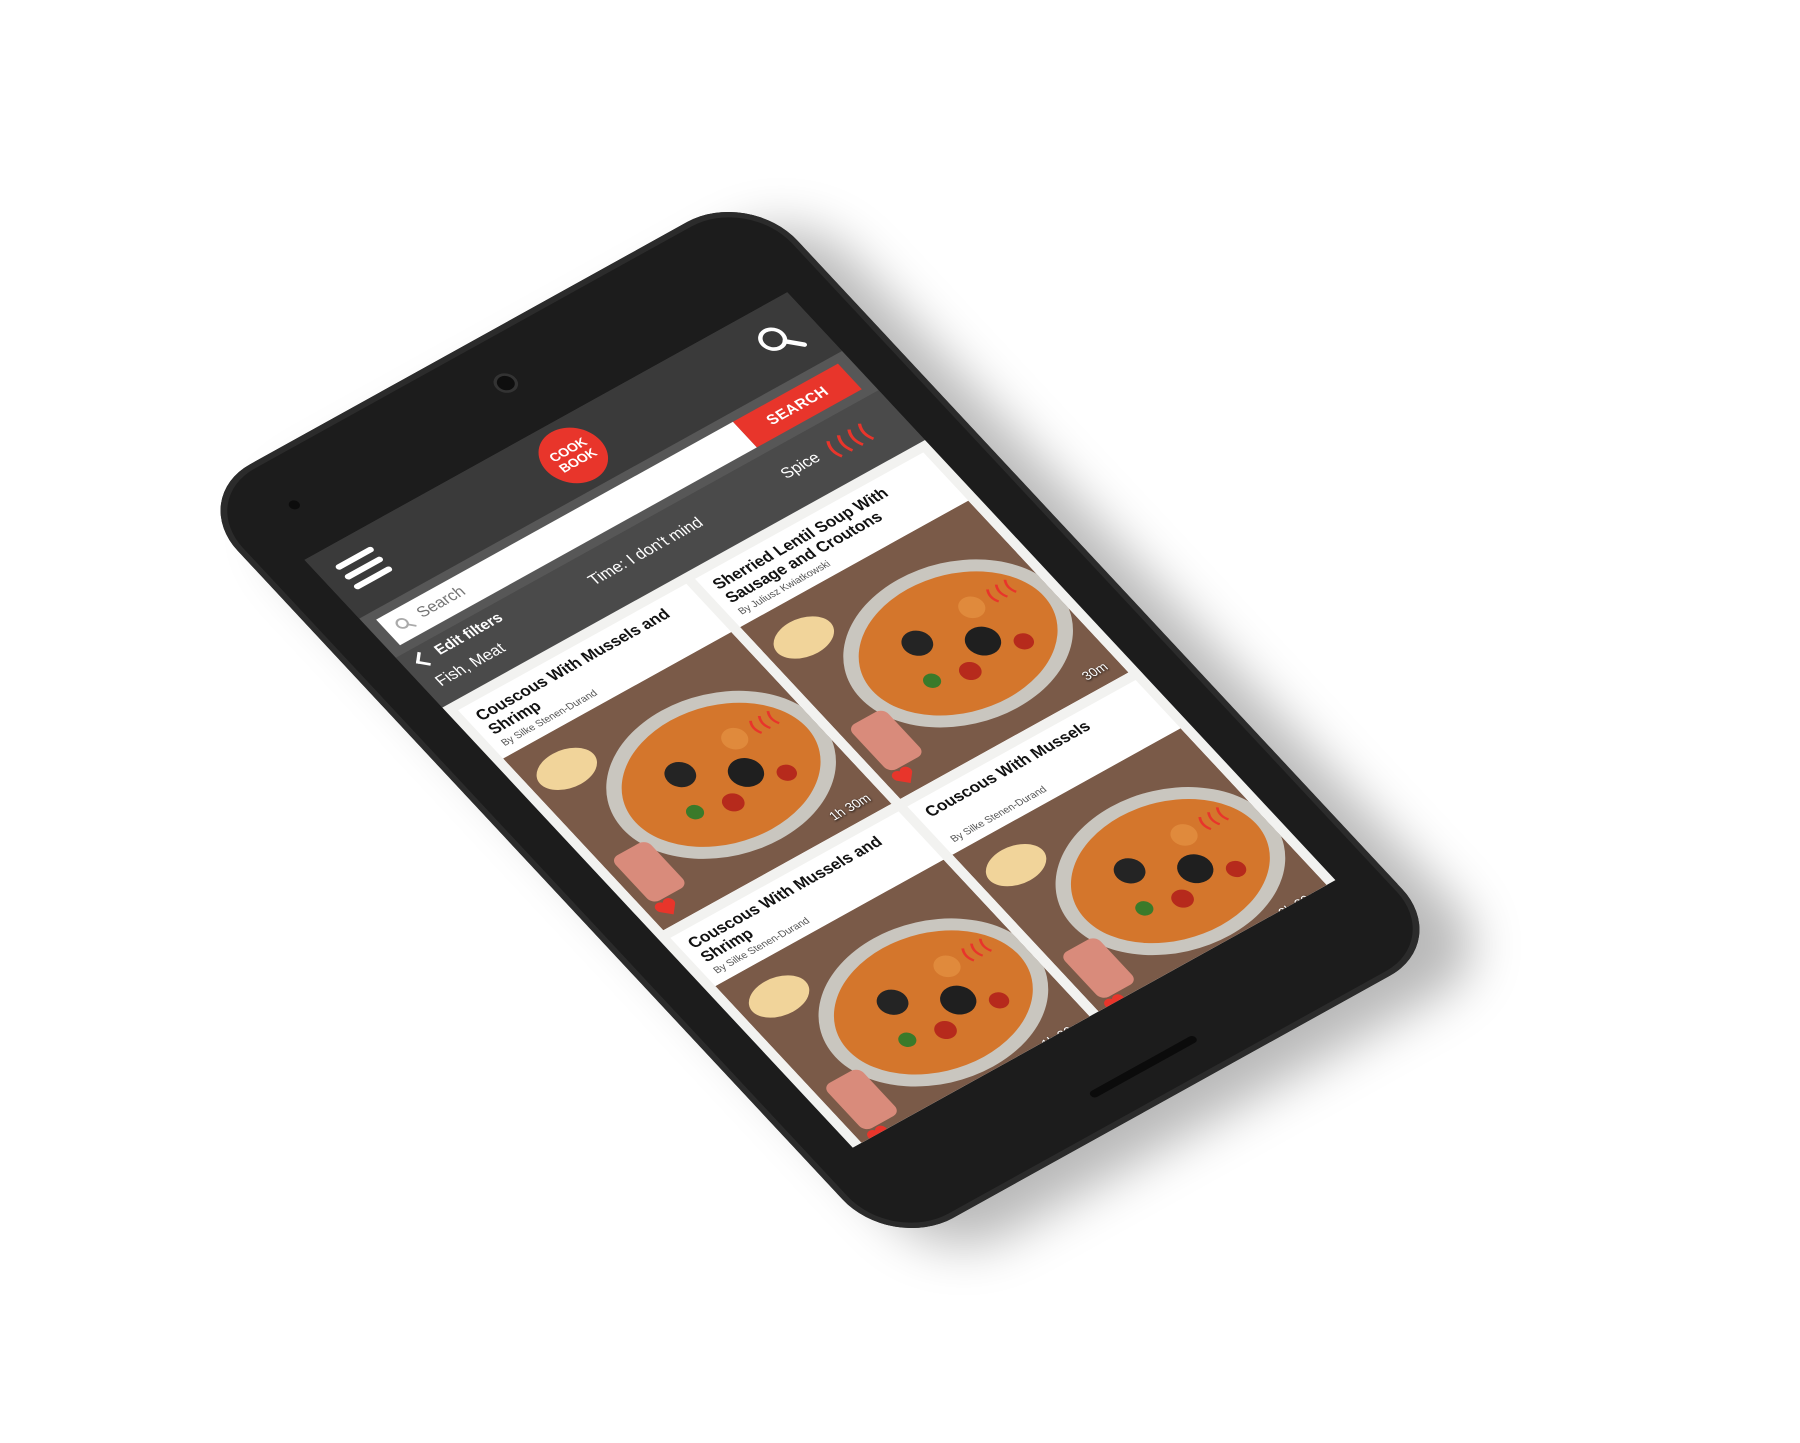 This screenshot has height=1443, width=1800. I want to click on sensor, so click(294, 505).